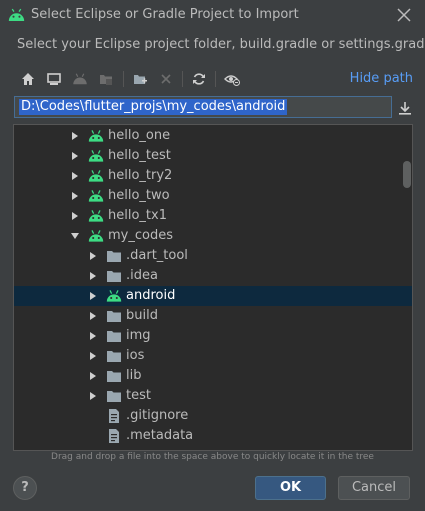  I want to click on tree-row: .dart_tool, so click(213, 256).